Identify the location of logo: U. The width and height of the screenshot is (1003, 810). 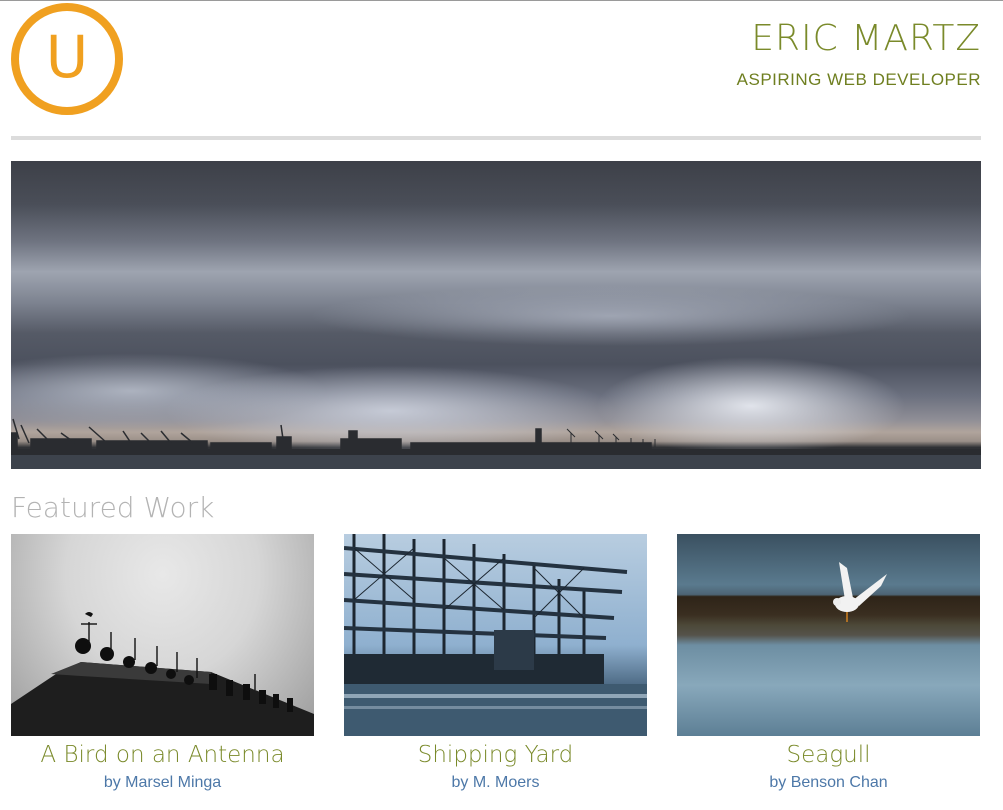
(67, 59).